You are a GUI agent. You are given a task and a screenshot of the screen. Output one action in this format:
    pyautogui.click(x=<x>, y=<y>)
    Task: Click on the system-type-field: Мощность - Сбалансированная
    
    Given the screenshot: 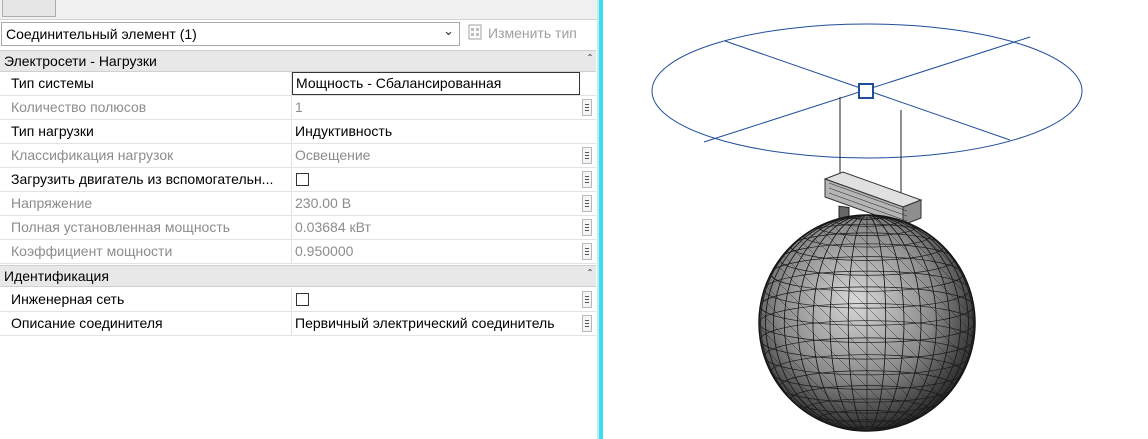 What is the action you would take?
    pyautogui.click(x=436, y=83)
    